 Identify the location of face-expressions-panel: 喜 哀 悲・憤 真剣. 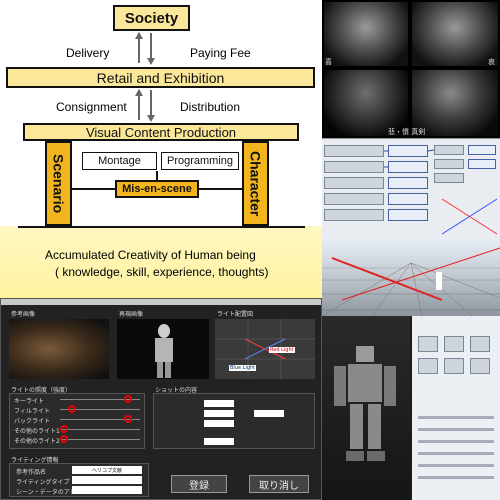
(411, 69).